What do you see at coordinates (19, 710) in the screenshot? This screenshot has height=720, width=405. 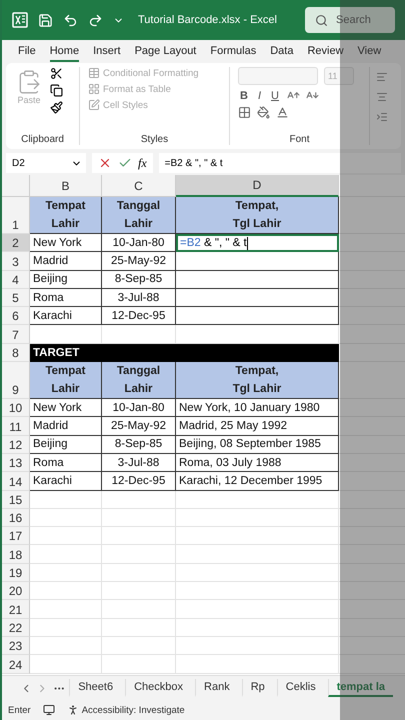 I see `status-mode: Enter` at bounding box center [19, 710].